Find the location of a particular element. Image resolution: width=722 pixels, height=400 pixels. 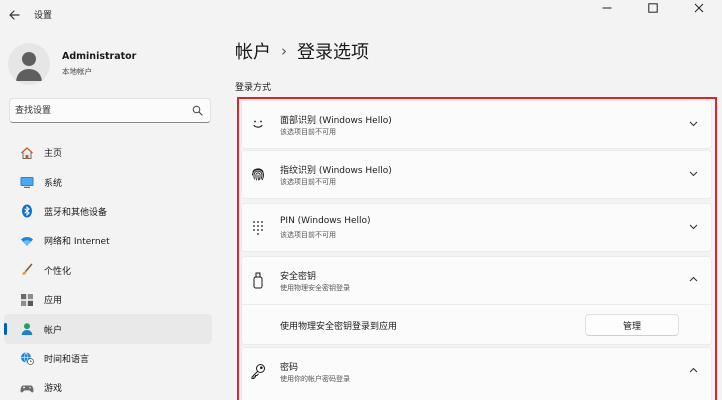

apps-icon is located at coordinates (27, 300).